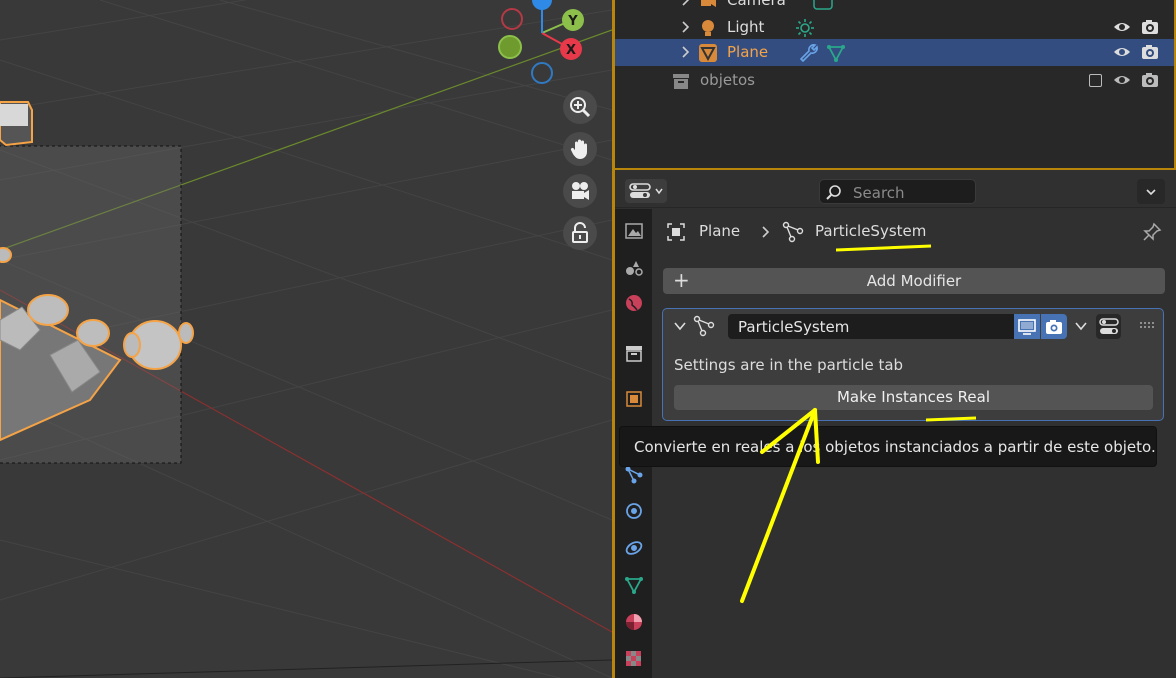 This screenshot has width=1176, height=678. I want to click on render-icon, so click(634, 231).